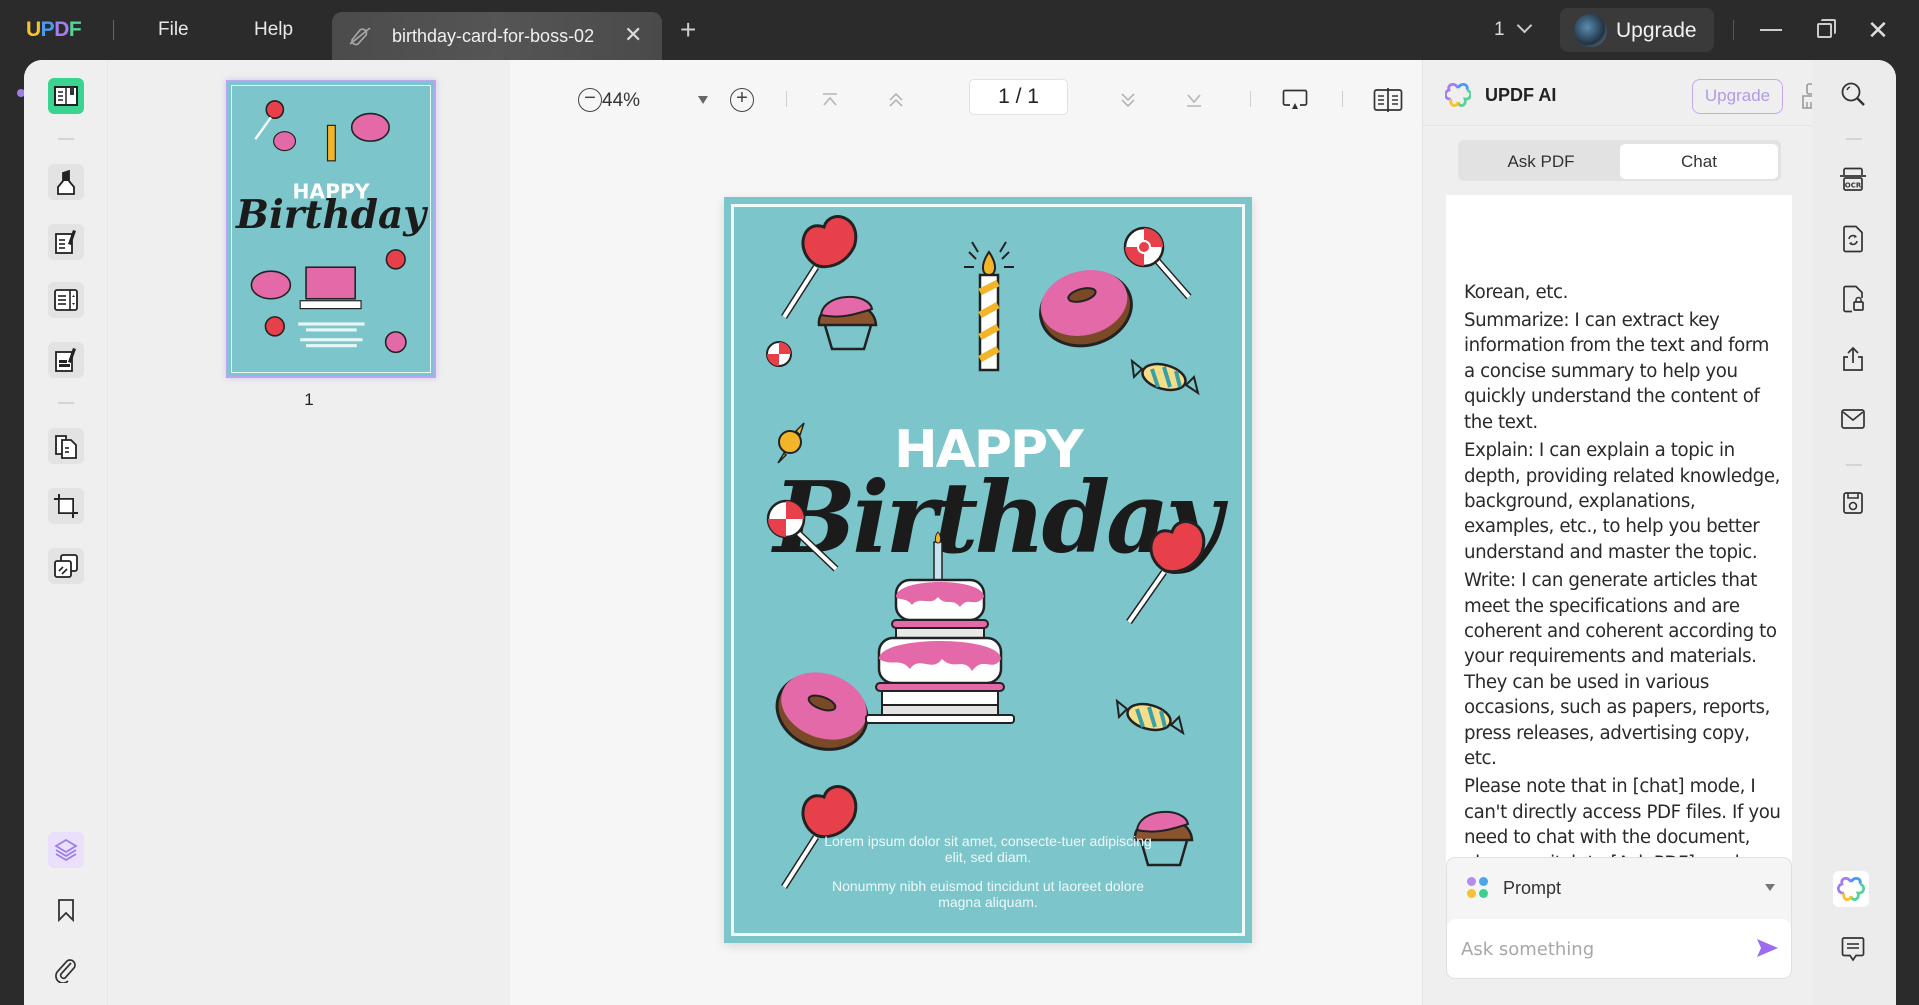 This screenshot has height=1005, width=1919. What do you see at coordinates (47, 29) in the screenshot?
I see `logo-letter-p: P` at bounding box center [47, 29].